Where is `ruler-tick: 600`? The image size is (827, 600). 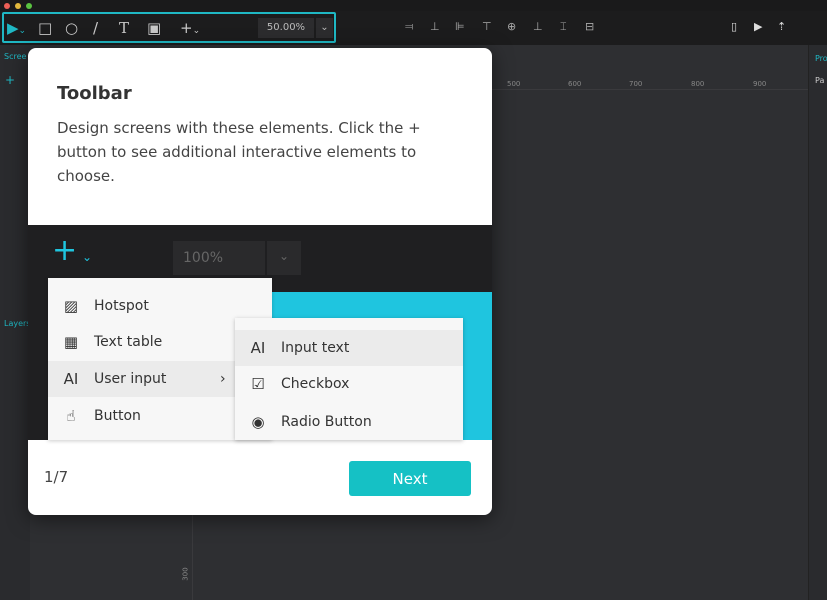
ruler-tick: 600 is located at coordinates (575, 84).